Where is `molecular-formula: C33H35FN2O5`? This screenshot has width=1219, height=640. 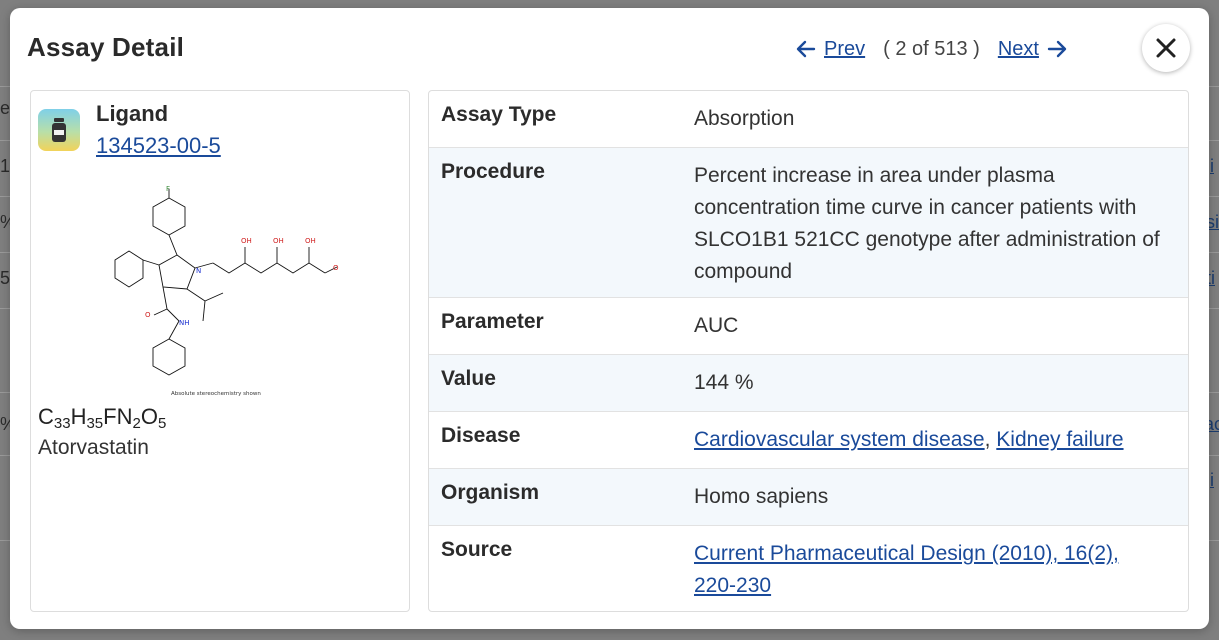 molecular-formula: C33H35FN2O5 is located at coordinates (102, 418).